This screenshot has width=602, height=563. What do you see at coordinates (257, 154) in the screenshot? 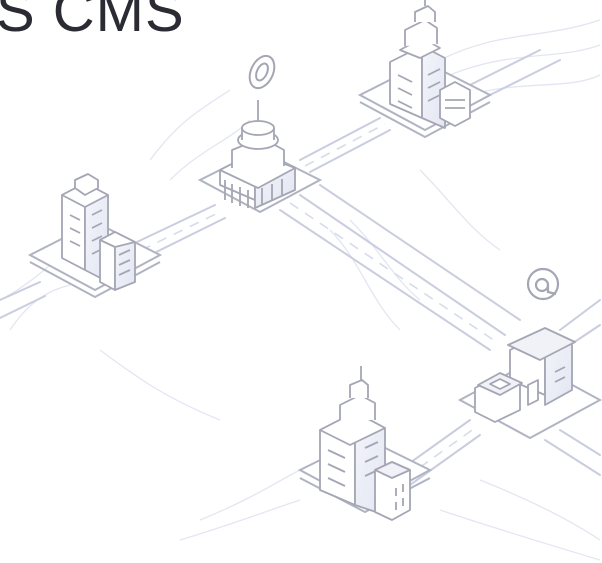
I see `domed-hall-center` at bounding box center [257, 154].